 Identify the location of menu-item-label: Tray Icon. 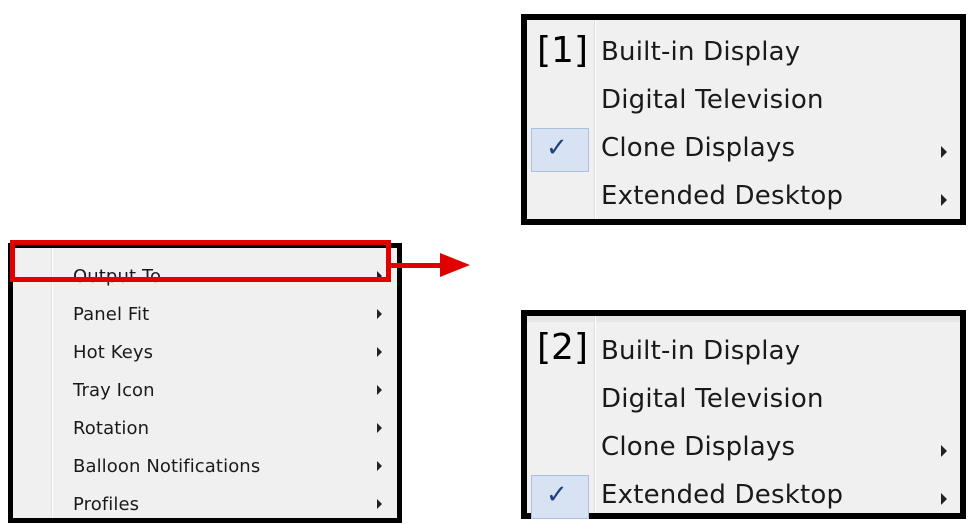
(114, 390).